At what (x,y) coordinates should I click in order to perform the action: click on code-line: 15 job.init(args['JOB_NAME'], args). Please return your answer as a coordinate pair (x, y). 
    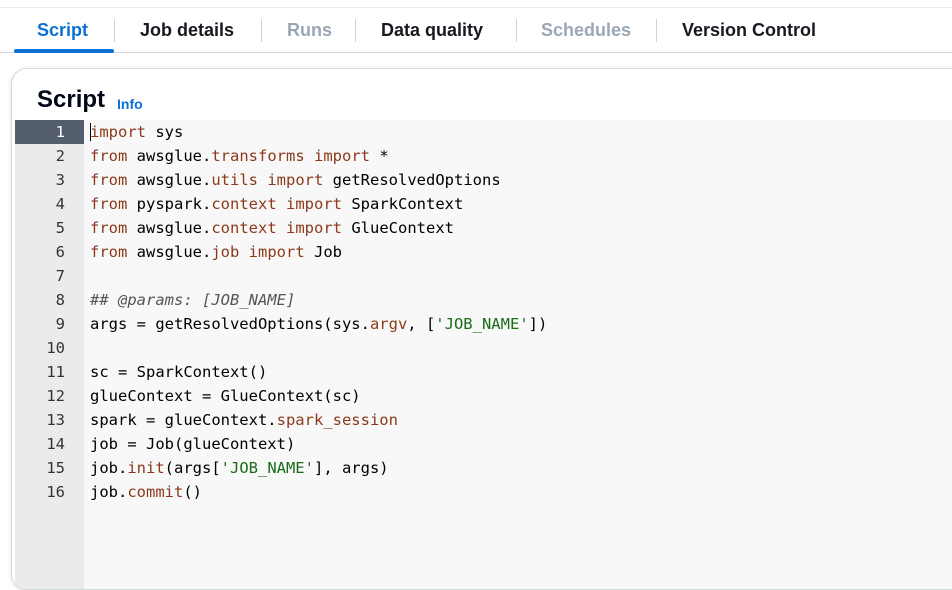
    Looking at the image, I should click on (483, 468).